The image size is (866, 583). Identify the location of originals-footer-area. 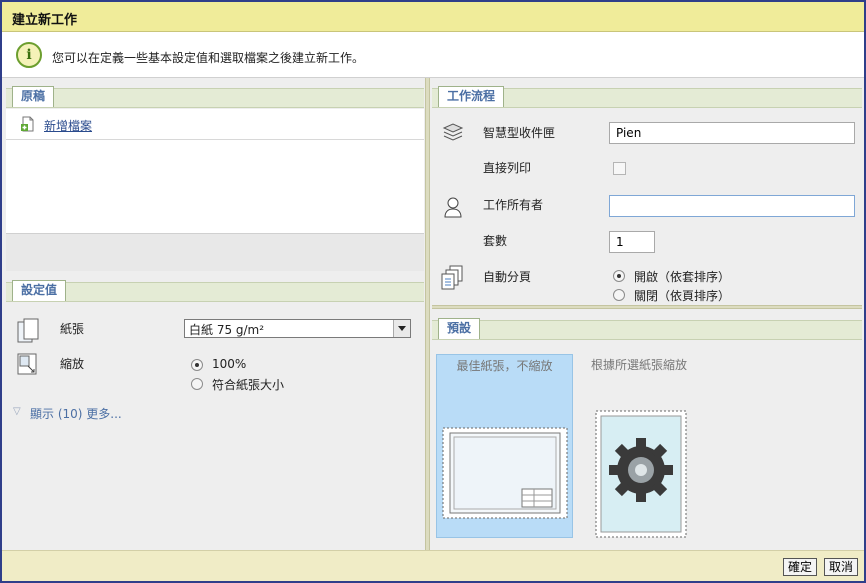
(215, 252).